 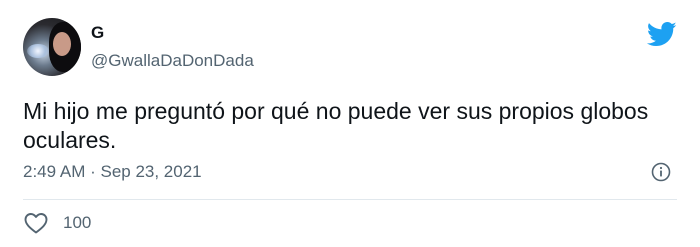 I want to click on tweet-timestamp: 2:49 AM · Sep 23, 2021, so click(x=112, y=172).